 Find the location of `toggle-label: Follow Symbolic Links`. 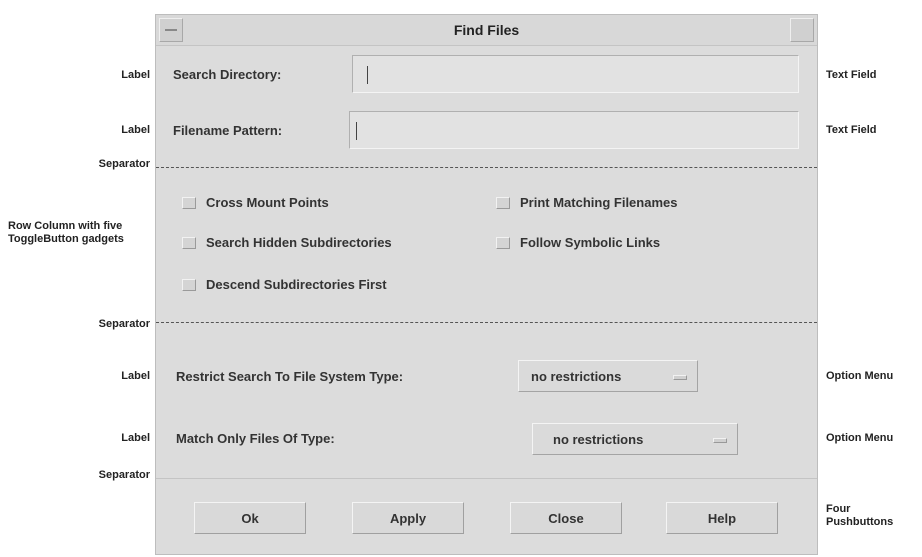

toggle-label: Follow Symbolic Links is located at coordinates (590, 242).